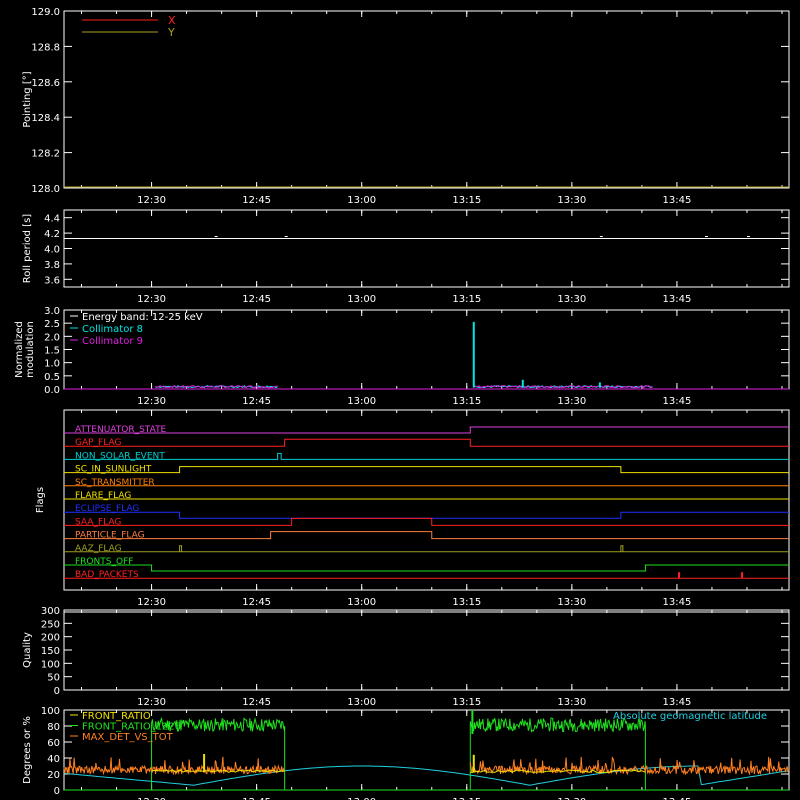 This screenshot has height=800, width=800. I want to click on y-tick-label: 3.8, so click(52, 265).